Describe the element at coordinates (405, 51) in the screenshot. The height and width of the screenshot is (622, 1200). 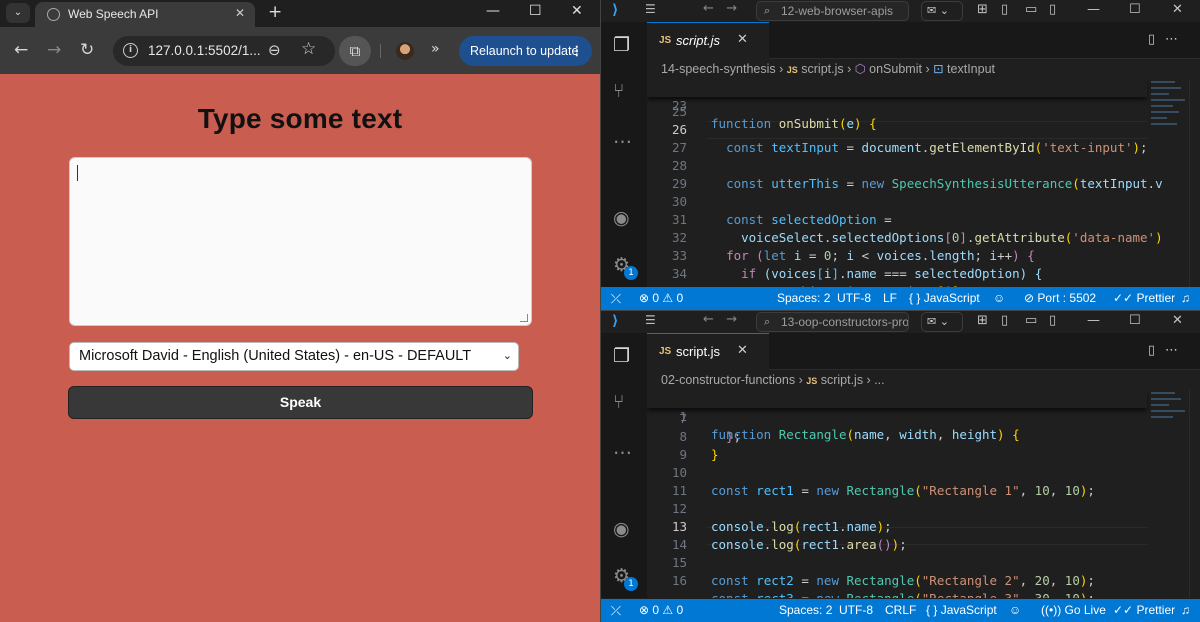
I see `avatar` at that location.